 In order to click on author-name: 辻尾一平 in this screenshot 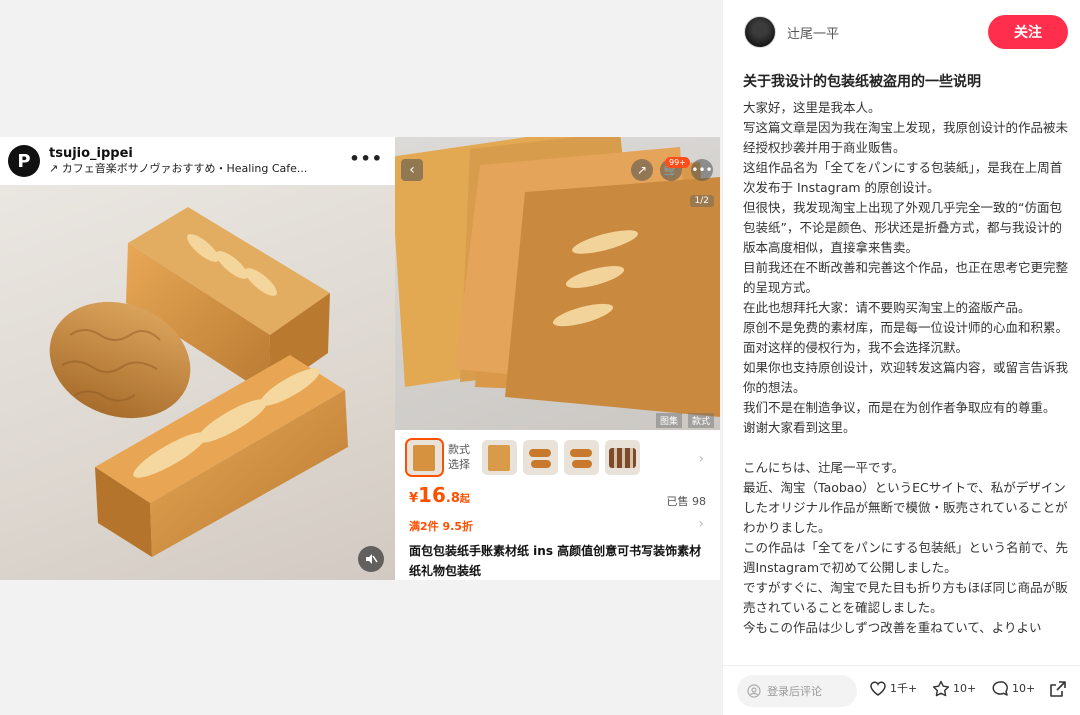, I will do `click(813, 32)`.